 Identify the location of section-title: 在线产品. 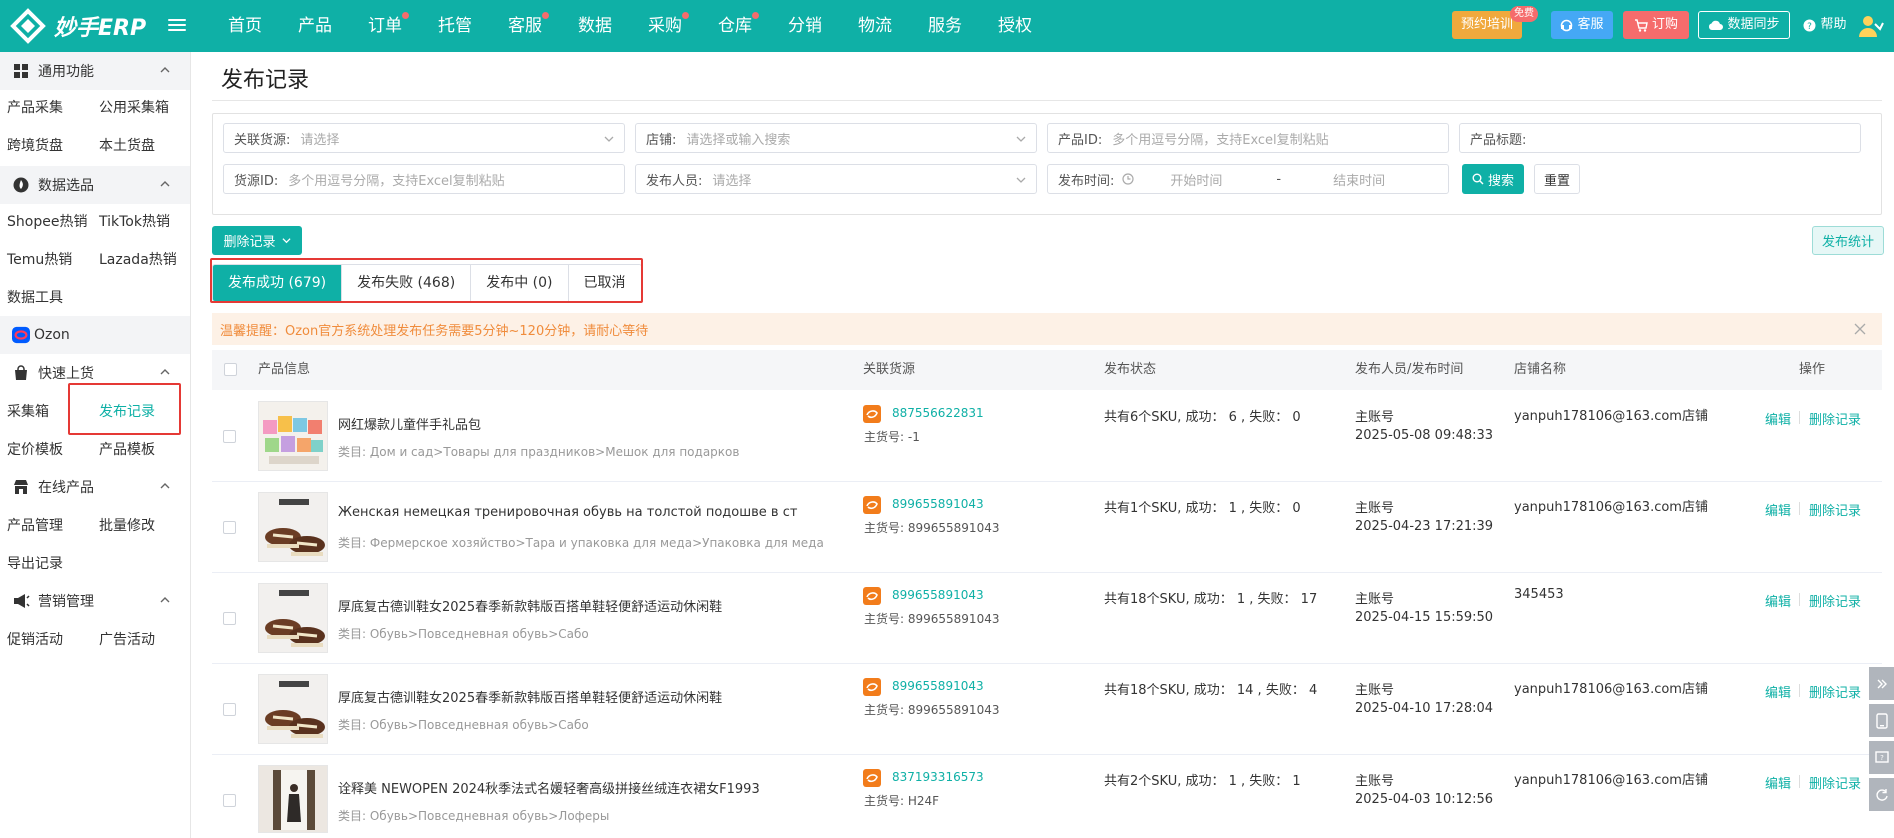
(66, 488).